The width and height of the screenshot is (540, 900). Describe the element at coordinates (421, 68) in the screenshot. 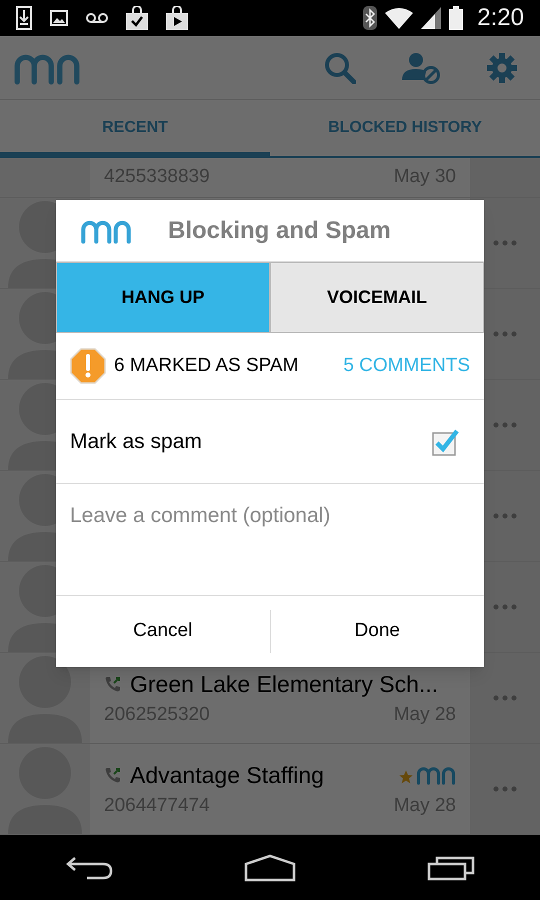

I see `block-contact-icon` at that location.